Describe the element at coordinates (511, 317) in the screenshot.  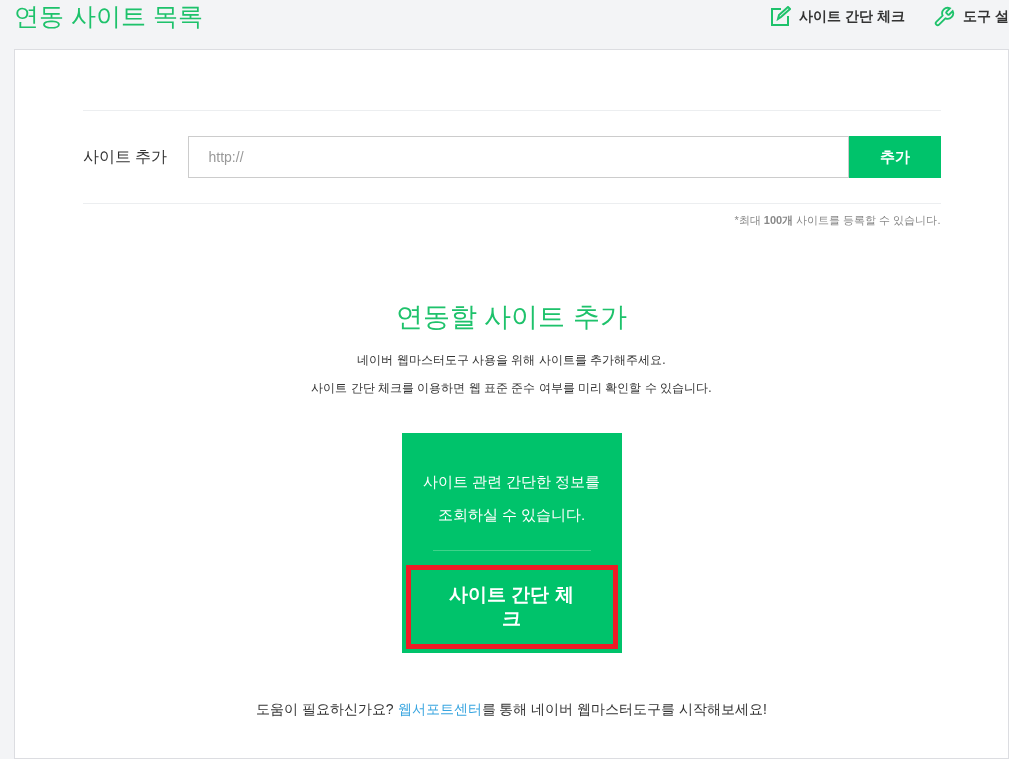
I see `section-title: 연동할 사이트 추가` at that location.